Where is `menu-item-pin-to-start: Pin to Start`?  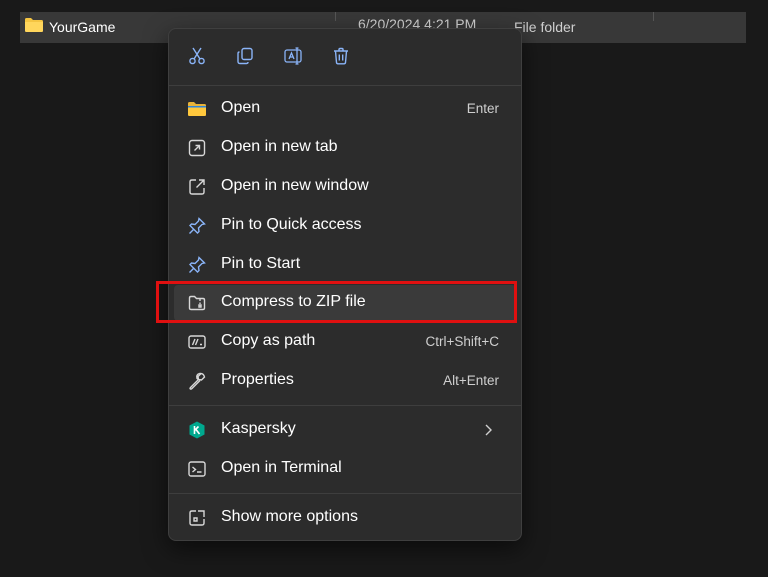 menu-item-pin-to-start: Pin to Start is located at coordinates (345, 265).